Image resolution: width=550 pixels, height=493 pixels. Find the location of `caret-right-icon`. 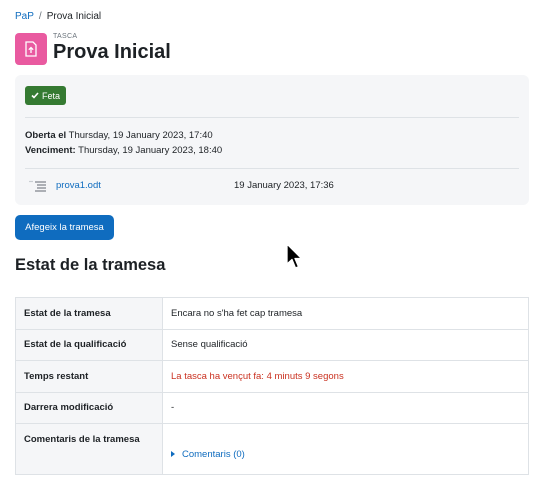

caret-right-icon is located at coordinates (173, 454).